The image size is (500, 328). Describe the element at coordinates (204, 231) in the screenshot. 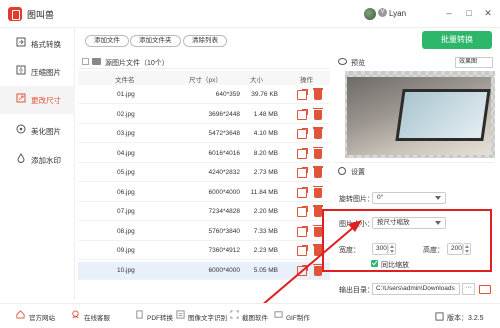

I see `table-row: 08.jpg 5760*3840 7.33 MB` at that location.